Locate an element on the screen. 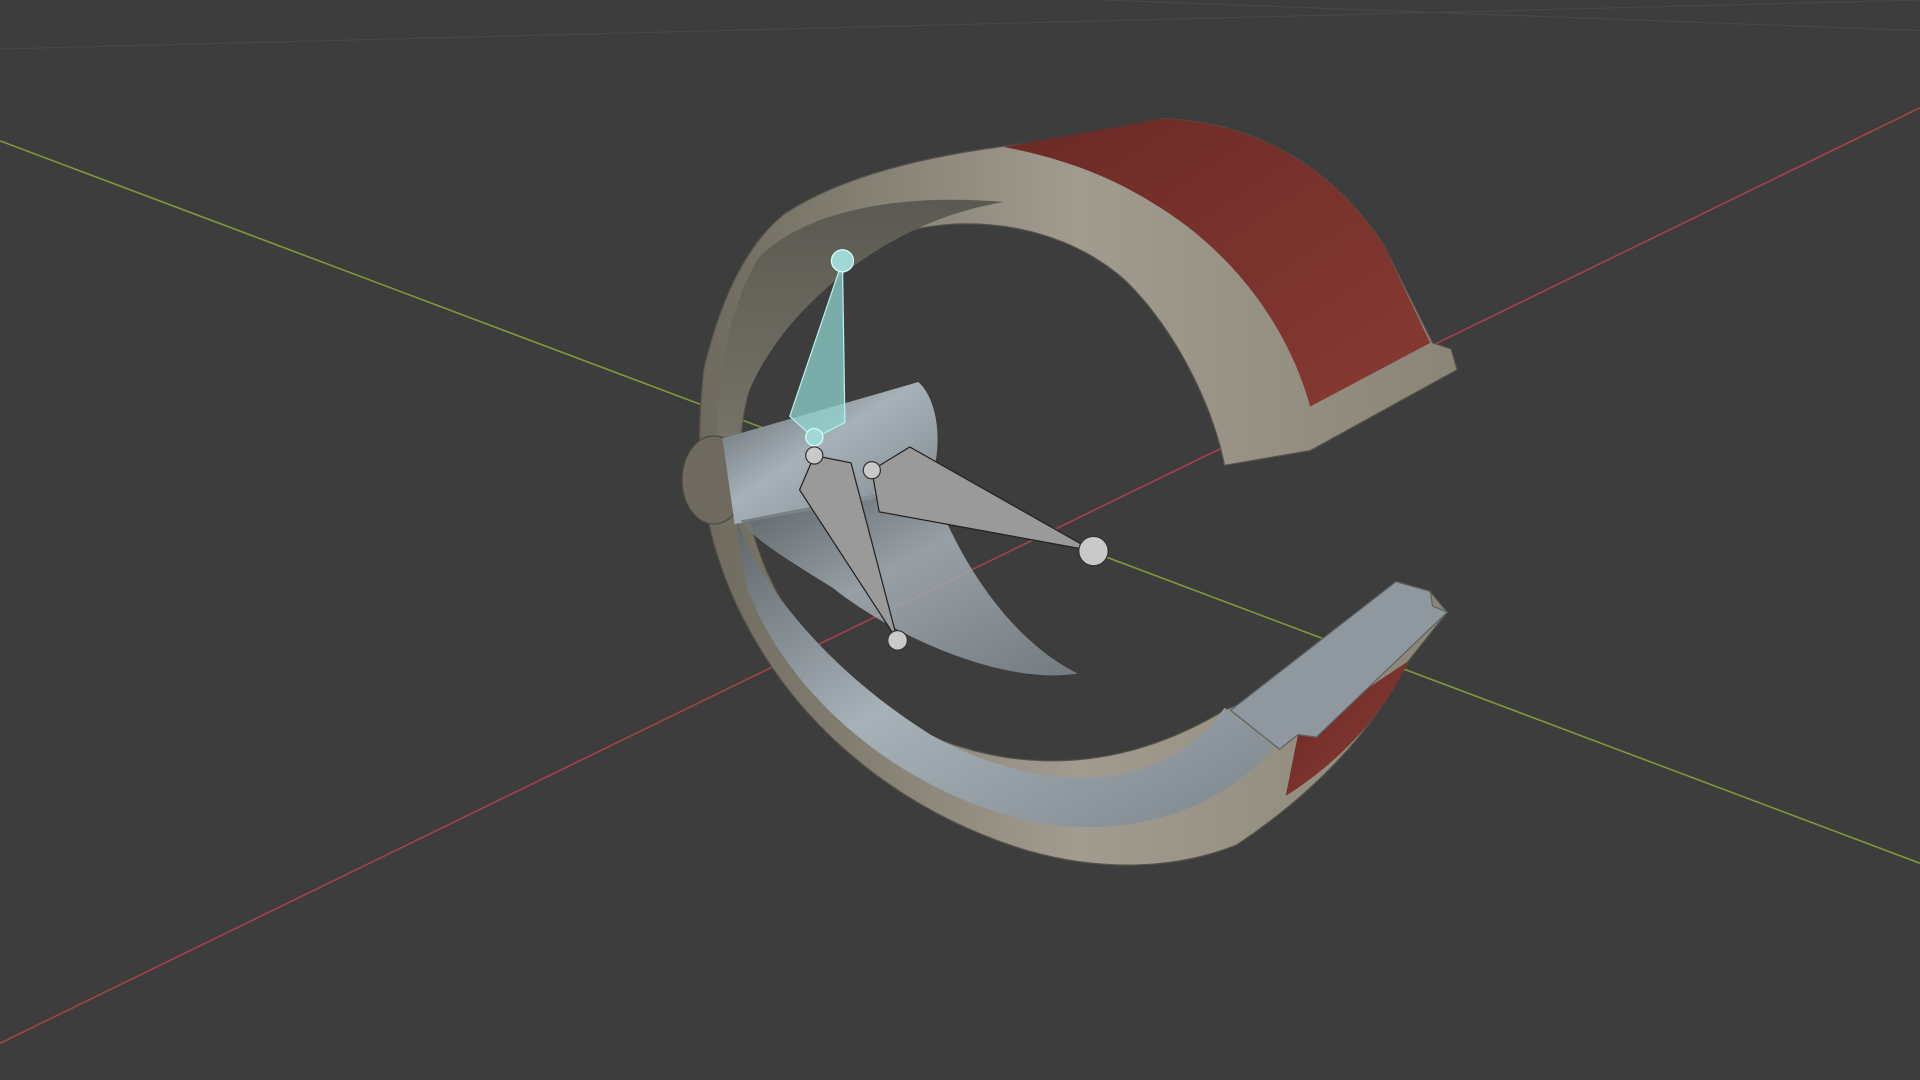  bone-right-tail-joint is located at coordinates (1093, 551).